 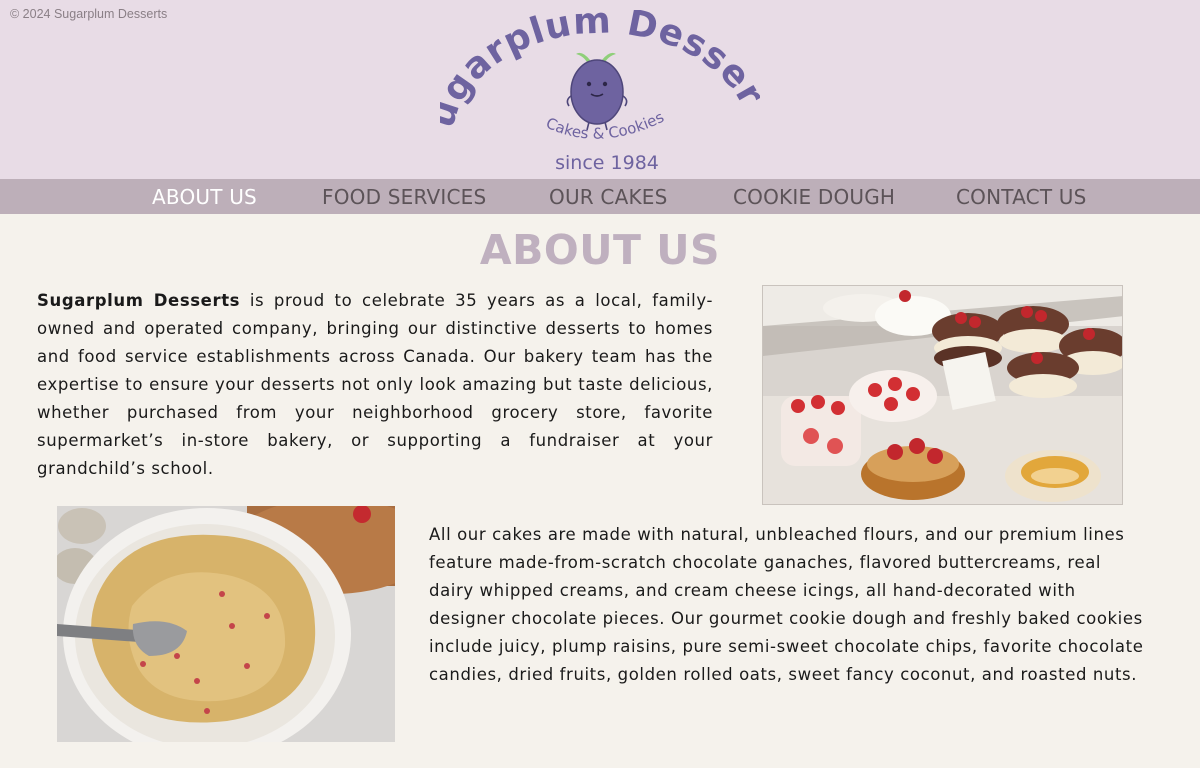 I want to click on cake-display-case-photo, so click(x=942, y=395).